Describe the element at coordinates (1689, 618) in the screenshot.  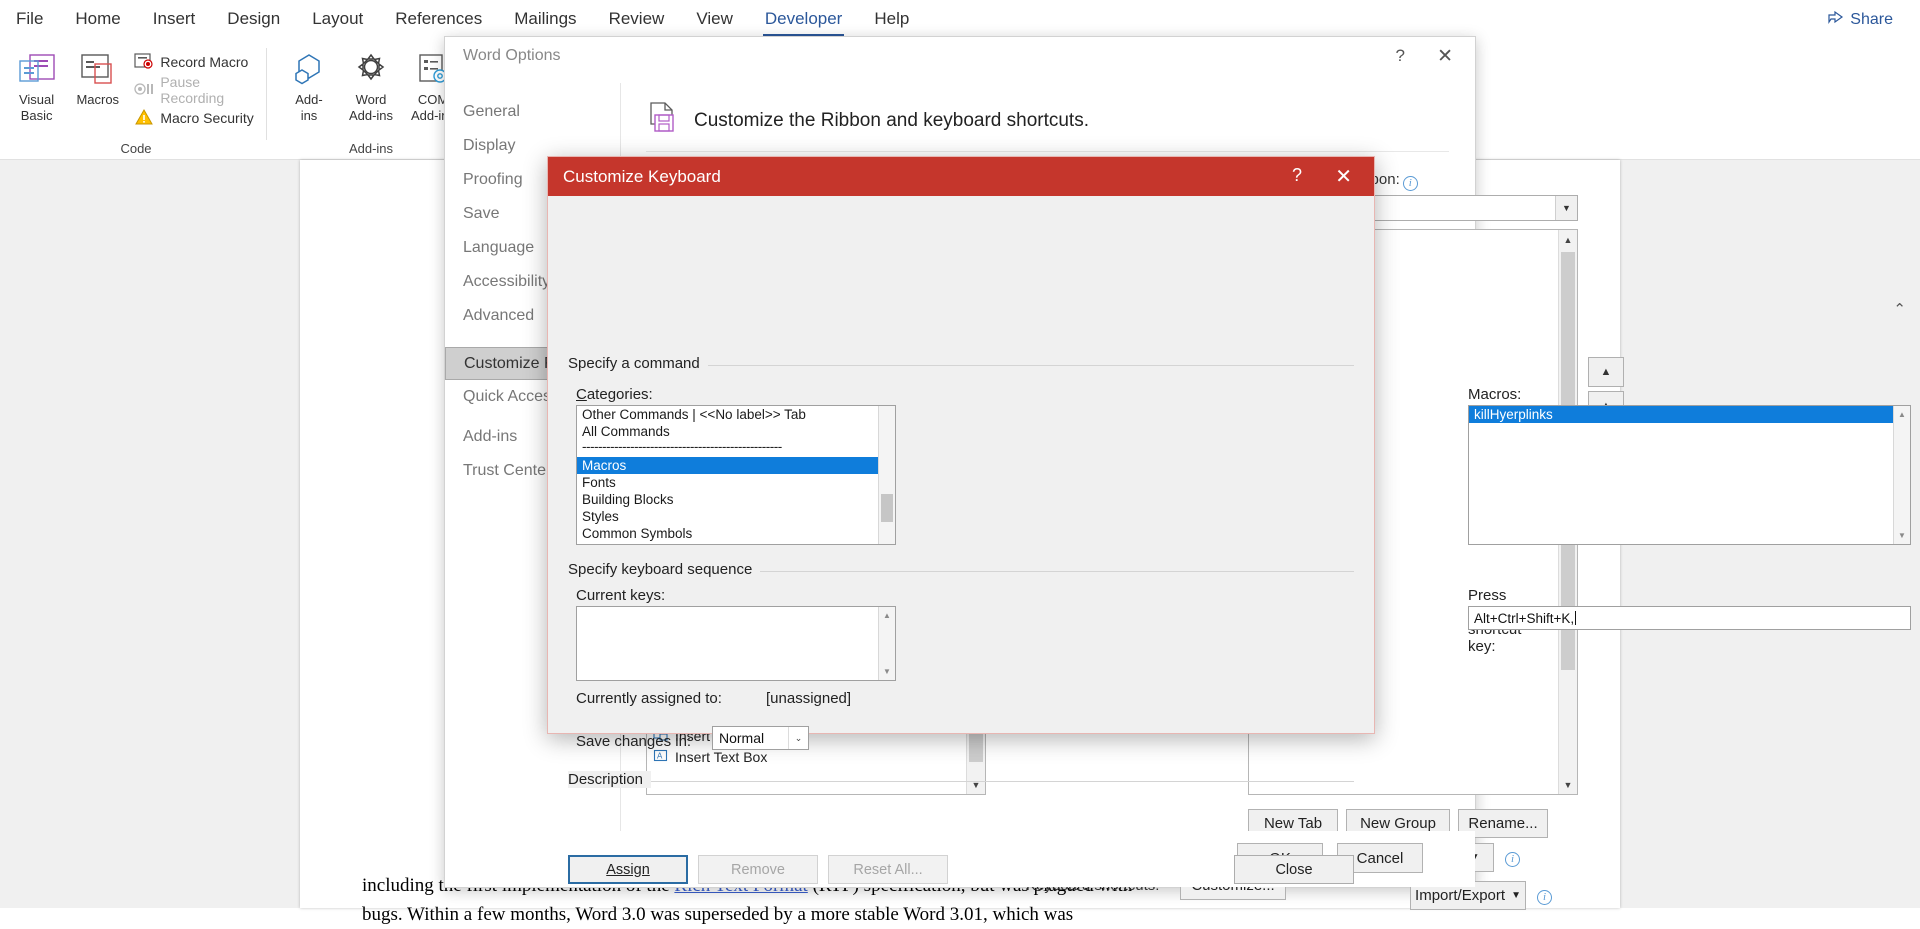
I see `press-new-shortcut-input: Alt+Ctrl+Shift+K,` at that location.